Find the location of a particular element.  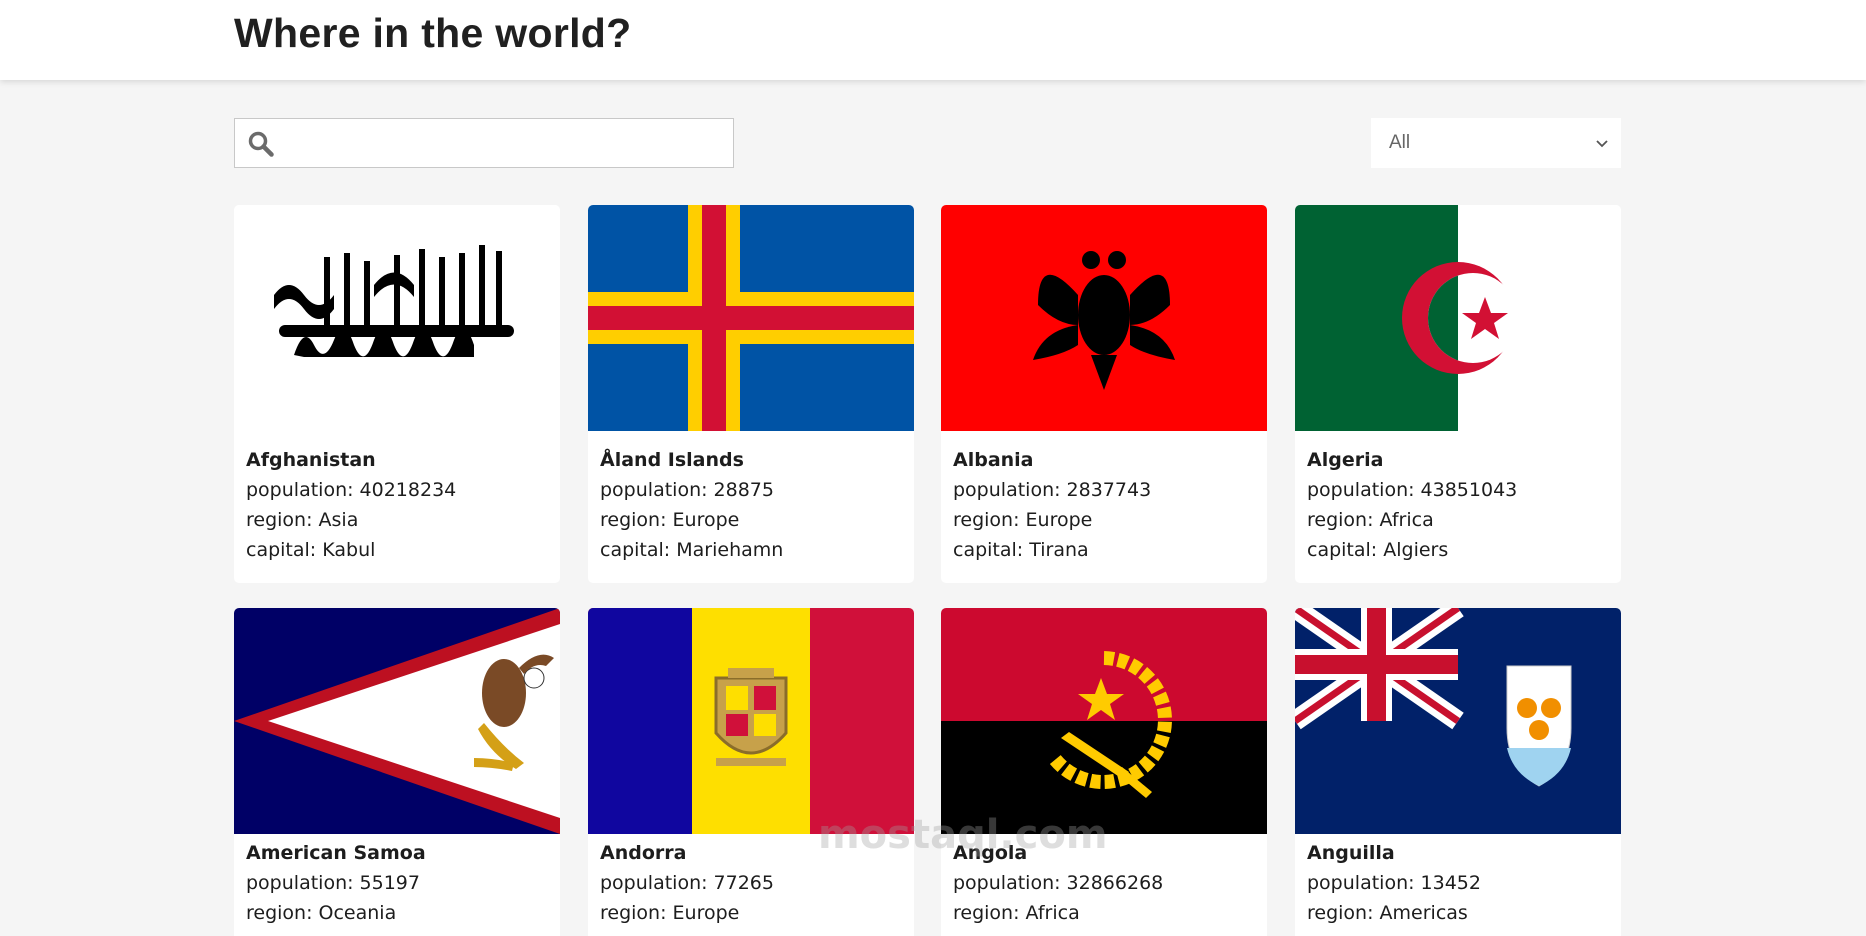

country-name: Andorra is located at coordinates (643, 853).